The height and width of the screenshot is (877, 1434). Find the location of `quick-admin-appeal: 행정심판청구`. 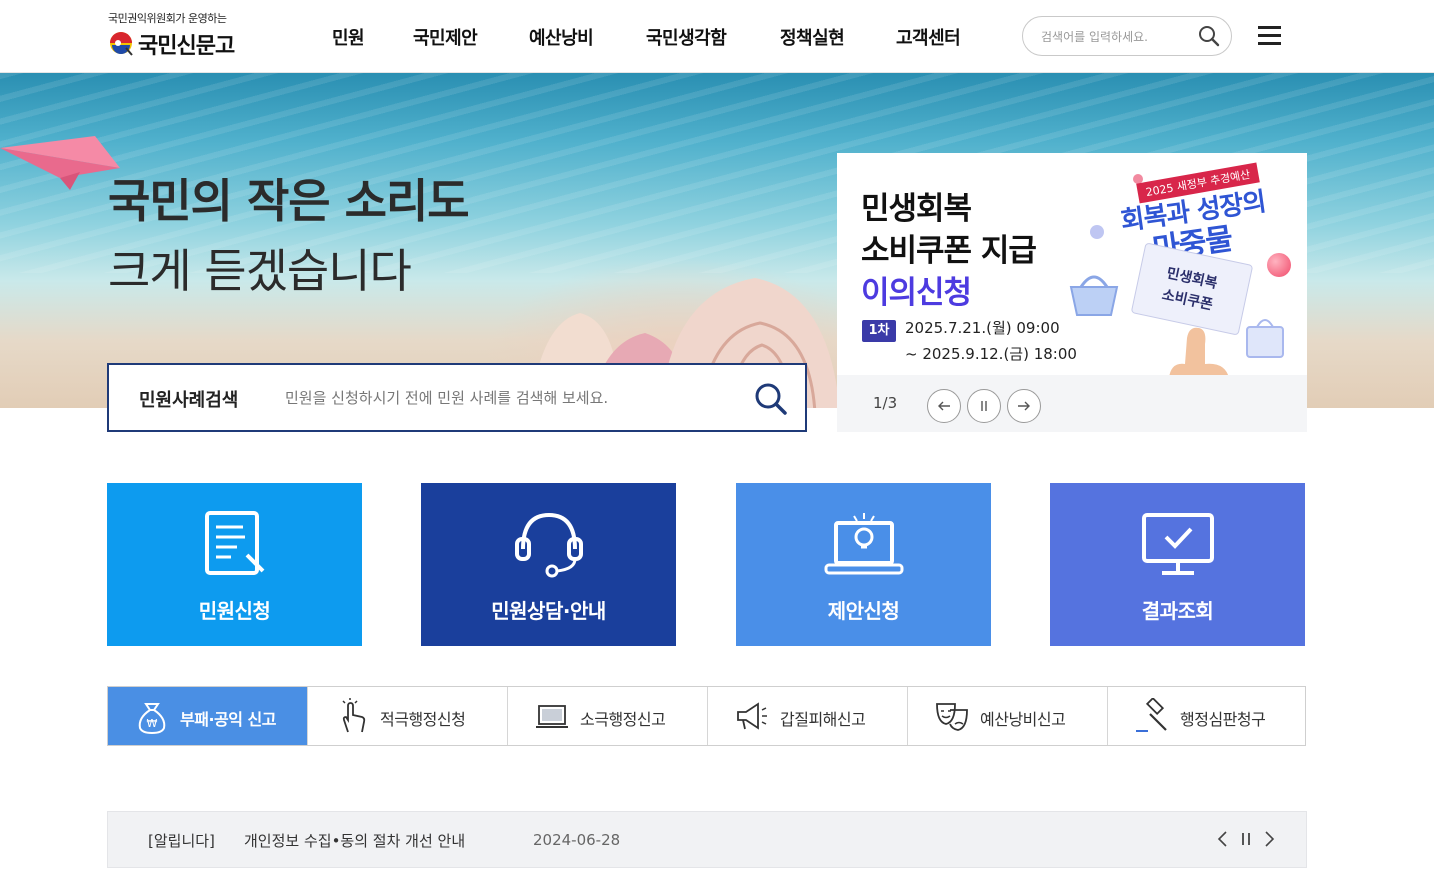

quick-admin-appeal: 행정심판청구 is located at coordinates (1208, 716).